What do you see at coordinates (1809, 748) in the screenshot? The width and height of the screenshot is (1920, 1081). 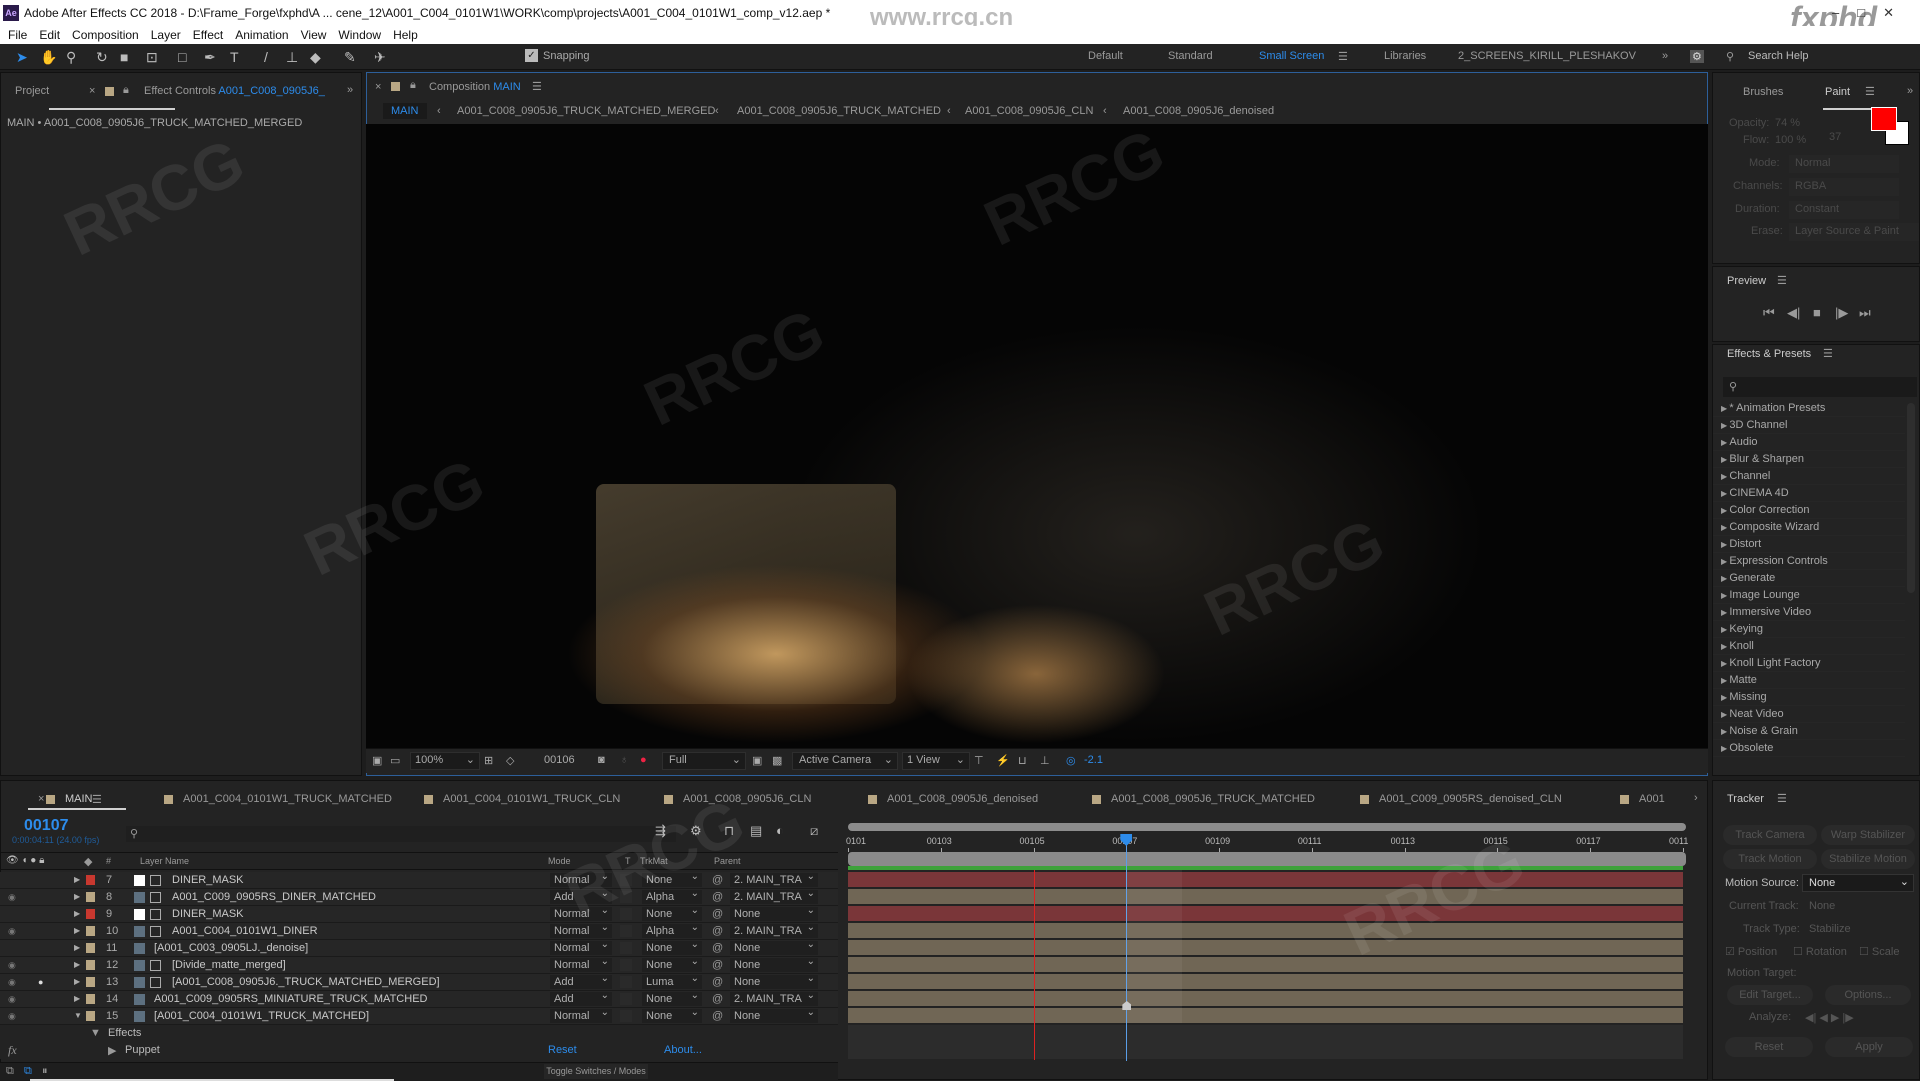 I see `effects-category-item: Obsolete` at bounding box center [1809, 748].